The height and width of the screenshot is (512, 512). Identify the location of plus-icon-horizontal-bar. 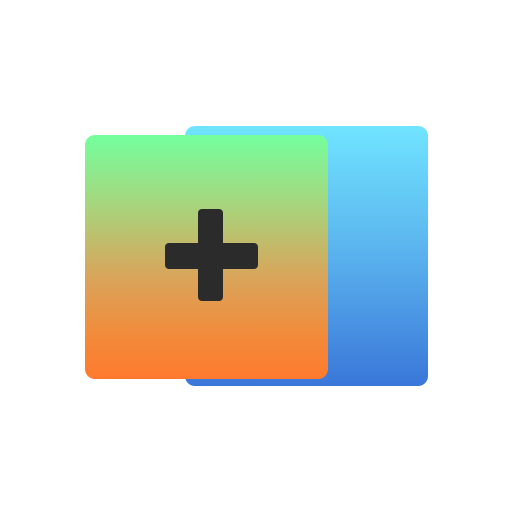
(211, 256).